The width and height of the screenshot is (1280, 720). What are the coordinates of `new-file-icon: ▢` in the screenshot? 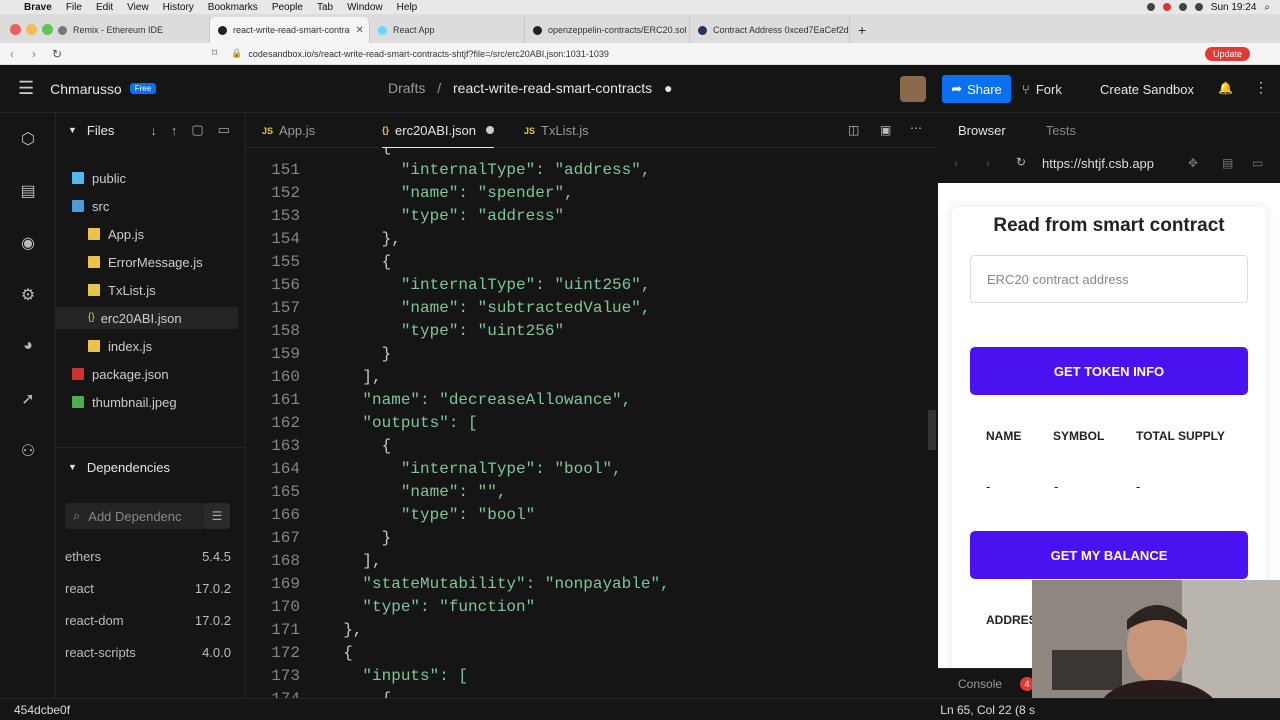 It's located at (197, 130).